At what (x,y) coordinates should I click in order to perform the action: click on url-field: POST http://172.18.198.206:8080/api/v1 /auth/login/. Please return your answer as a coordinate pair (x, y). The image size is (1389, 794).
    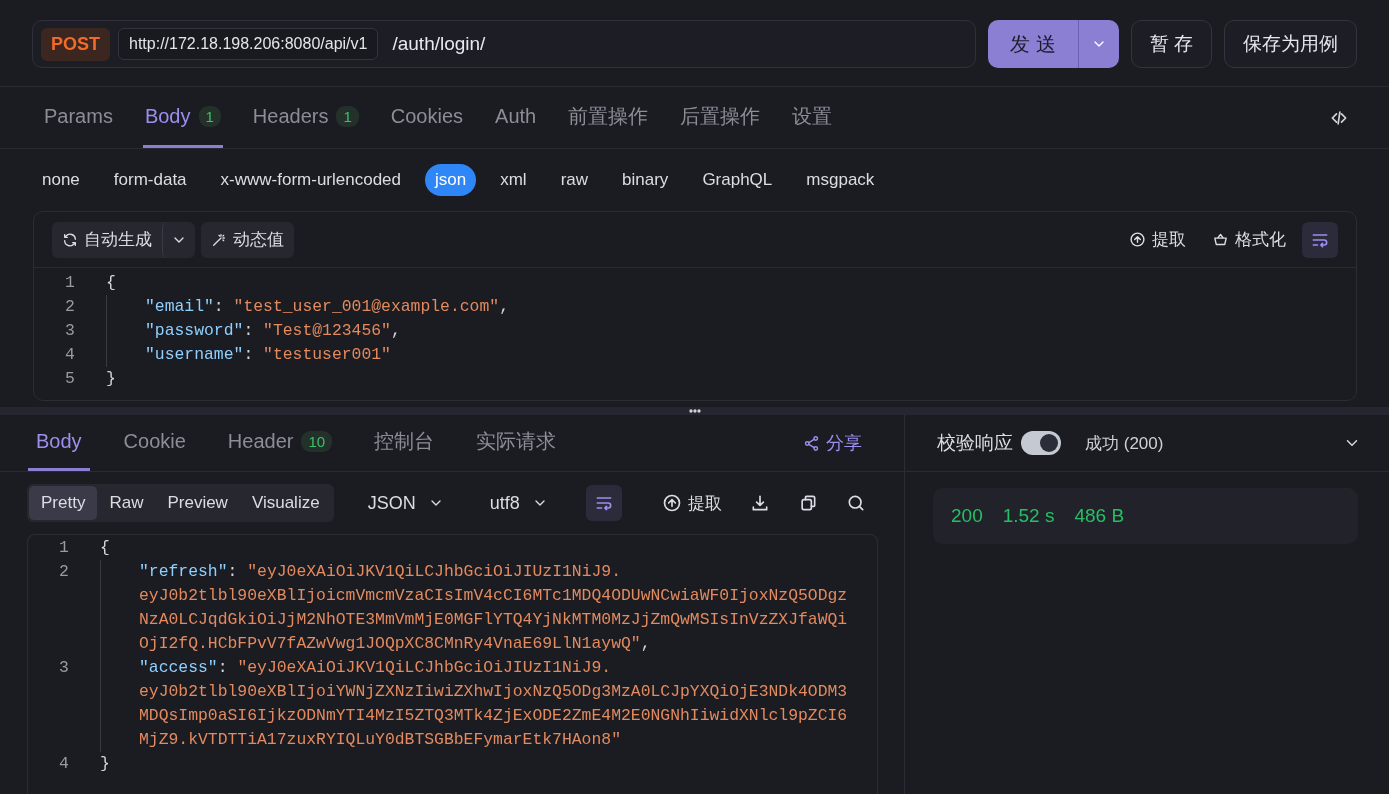
    Looking at the image, I should click on (504, 44).